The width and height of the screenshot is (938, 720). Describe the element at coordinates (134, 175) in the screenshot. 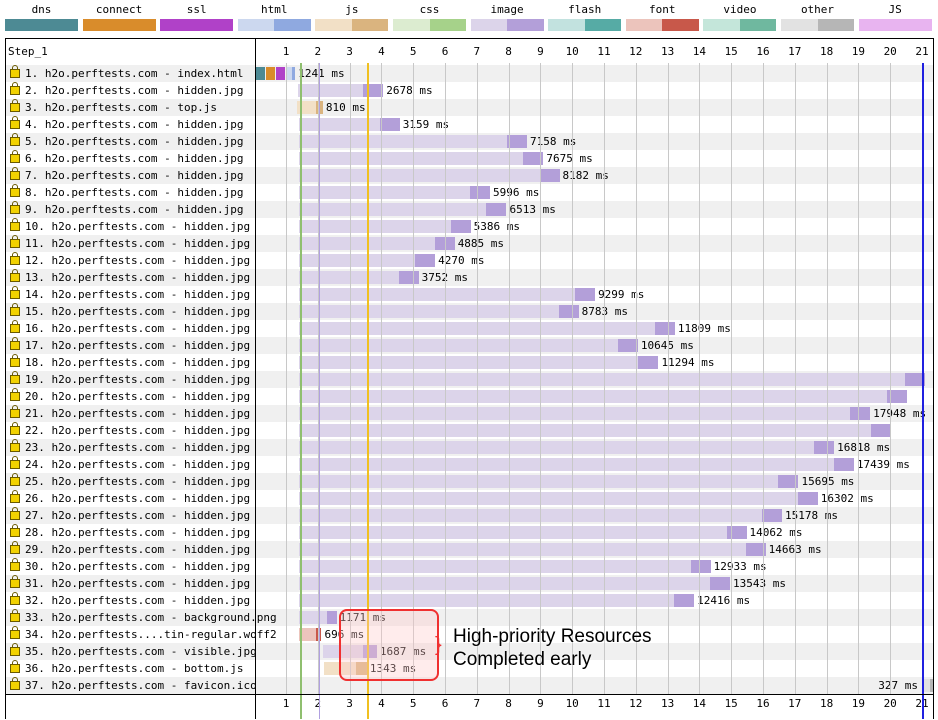

I see `request-name: 7. h2o.perftests.com - hidden.jpg` at that location.